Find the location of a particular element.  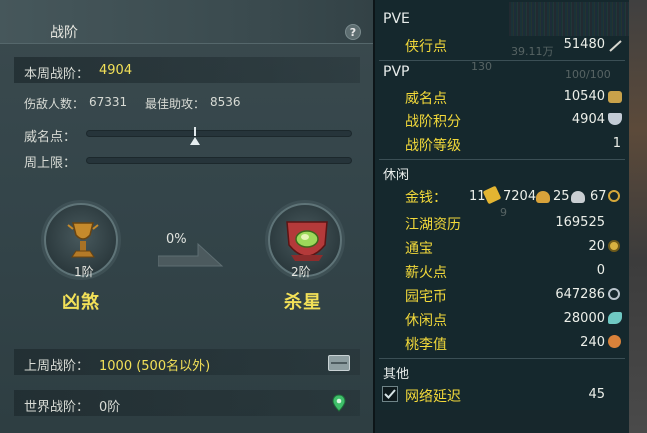

world-rank-value: 0阶 is located at coordinates (110, 407).